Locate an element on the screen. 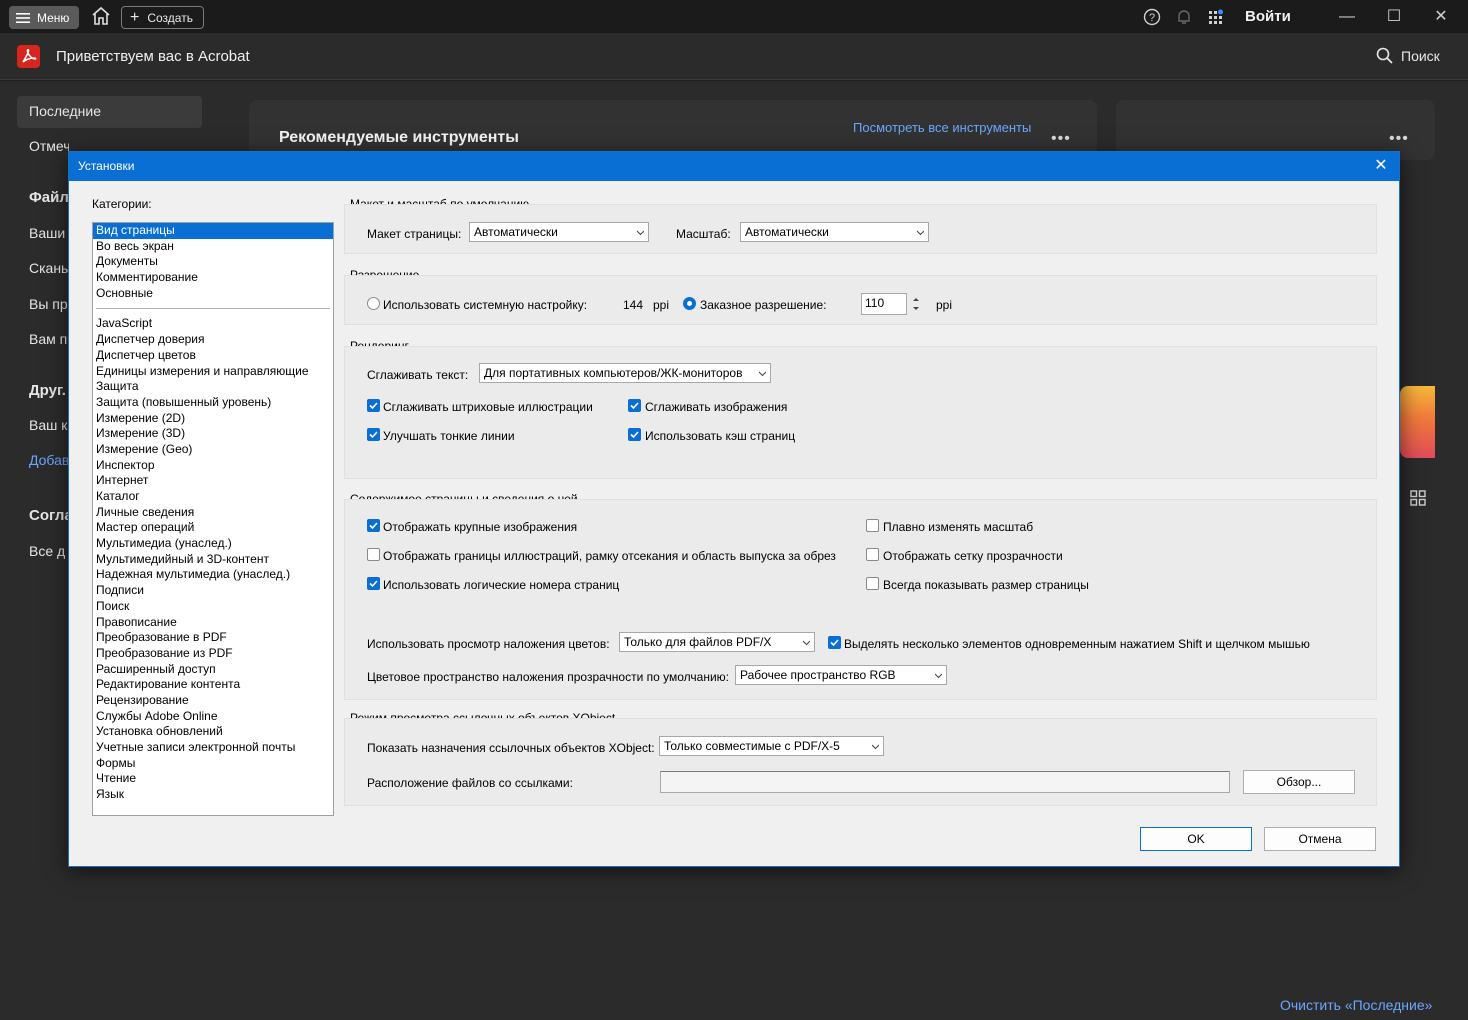 The image size is (1468, 1020). zoom-select: Автоматически is located at coordinates (834, 232).